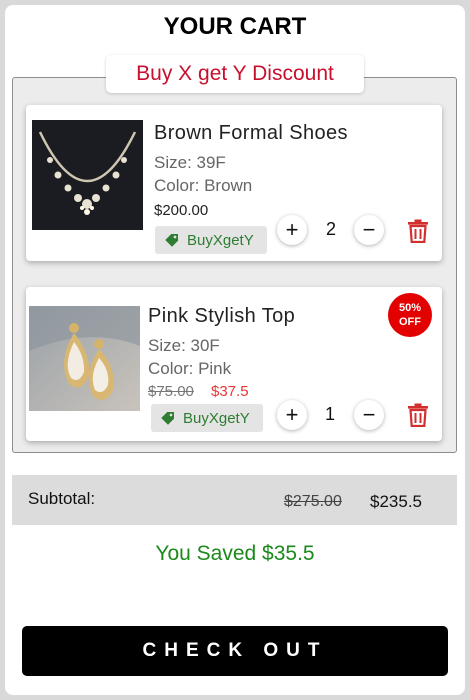  I want to click on quantity-value: 1, so click(329, 414).